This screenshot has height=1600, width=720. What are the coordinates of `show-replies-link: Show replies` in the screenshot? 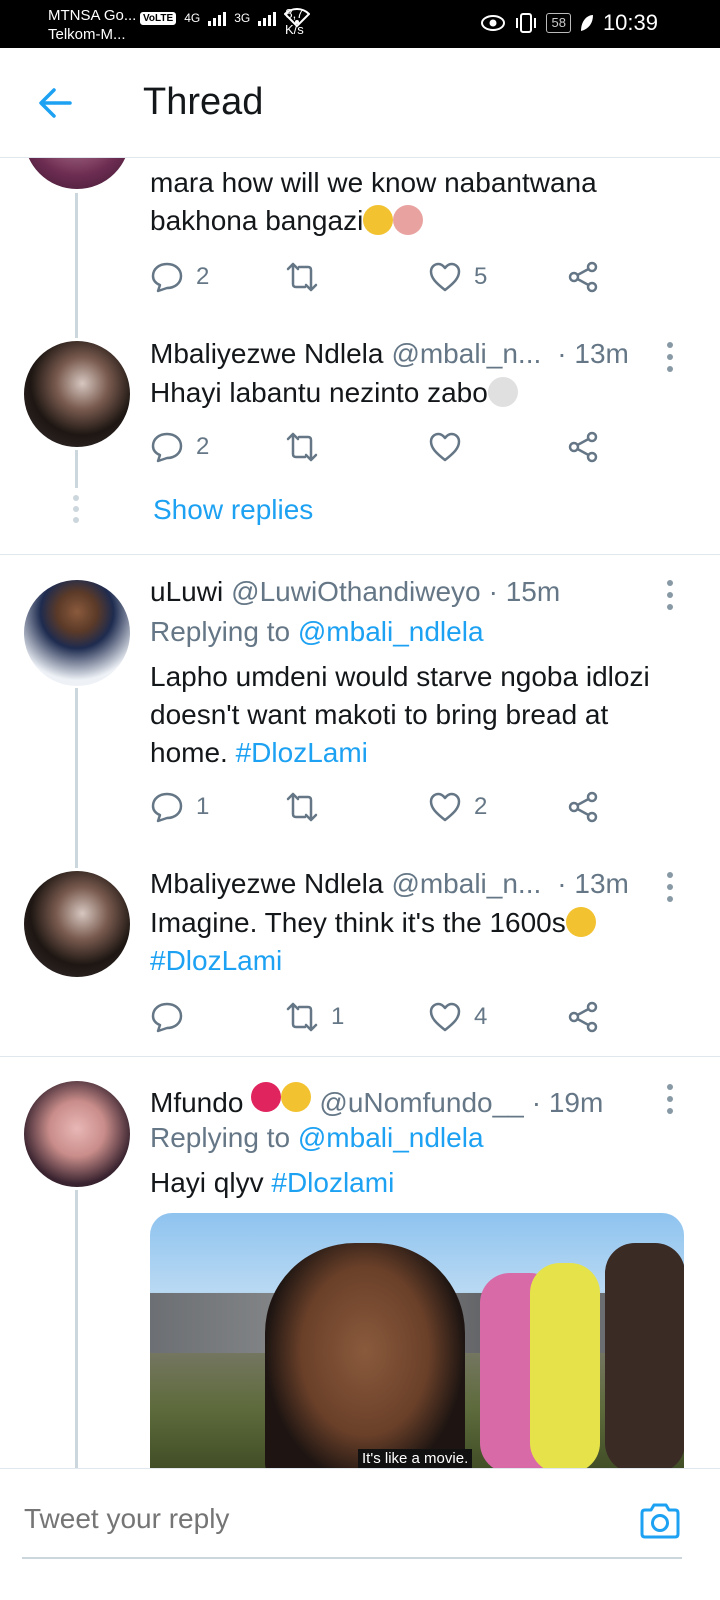 It's located at (233, 510).